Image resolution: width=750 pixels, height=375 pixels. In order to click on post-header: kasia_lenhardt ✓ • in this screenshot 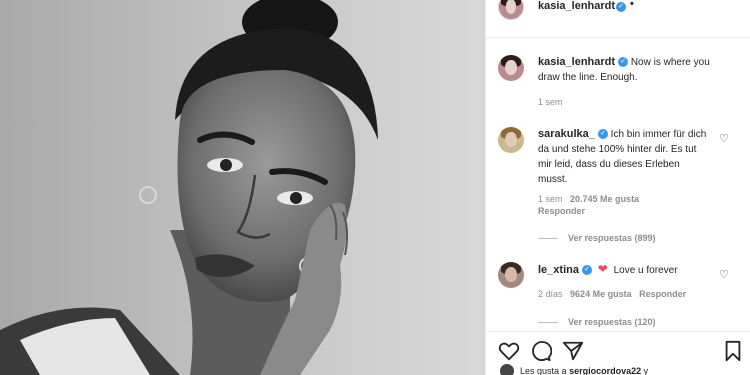, I will do `click(618, 19)`.